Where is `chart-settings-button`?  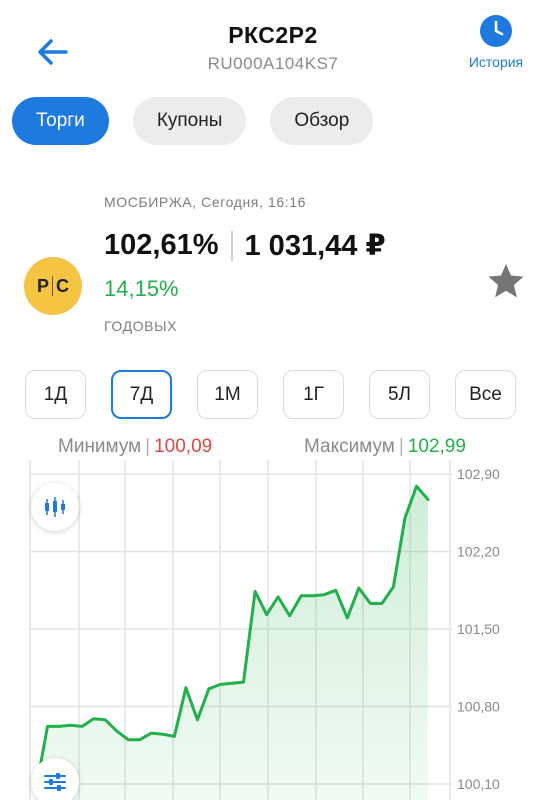
chart-settings-button is located at coordinates (55, 779).